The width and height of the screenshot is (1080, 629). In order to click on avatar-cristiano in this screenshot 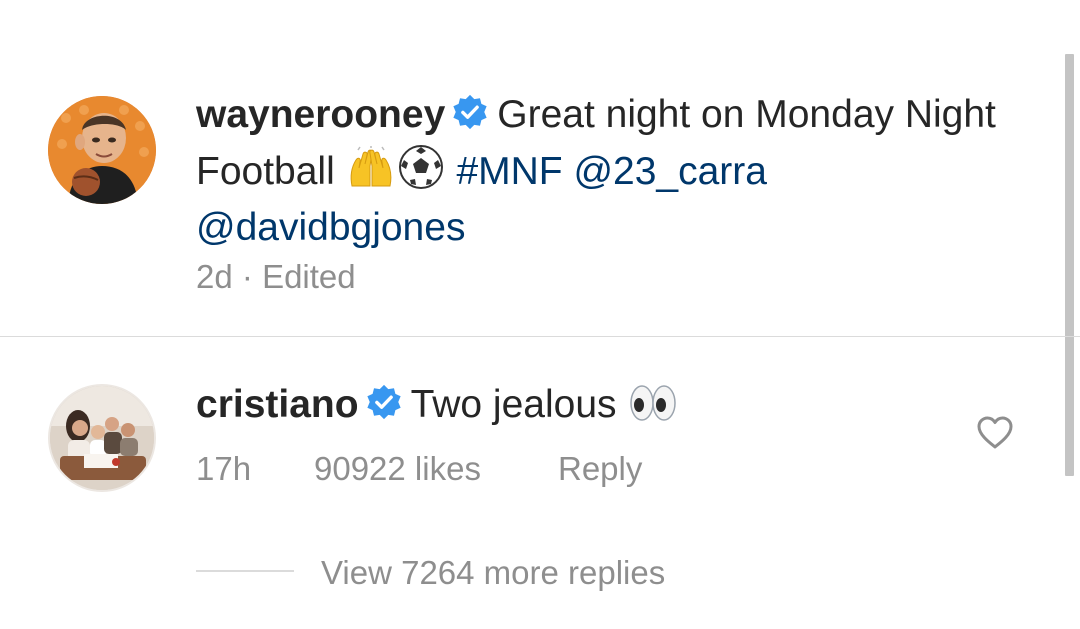, I will do `click(102, 438)`.